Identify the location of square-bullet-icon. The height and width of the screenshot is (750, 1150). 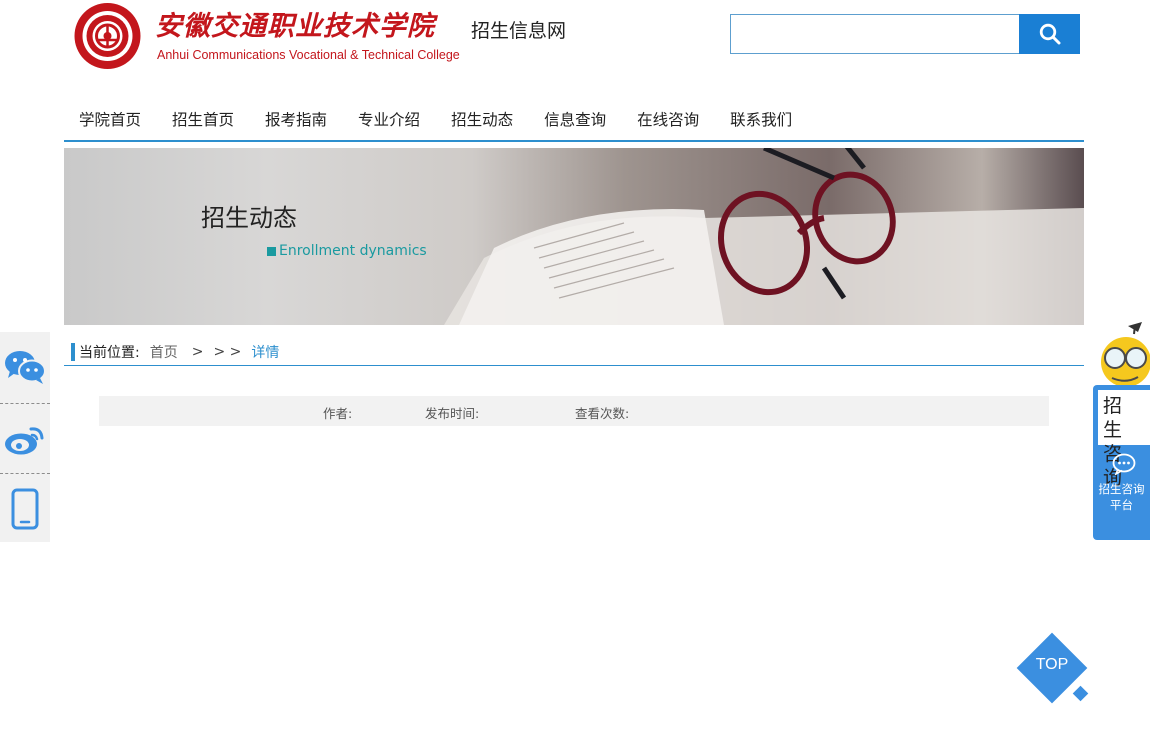
(271, 251).